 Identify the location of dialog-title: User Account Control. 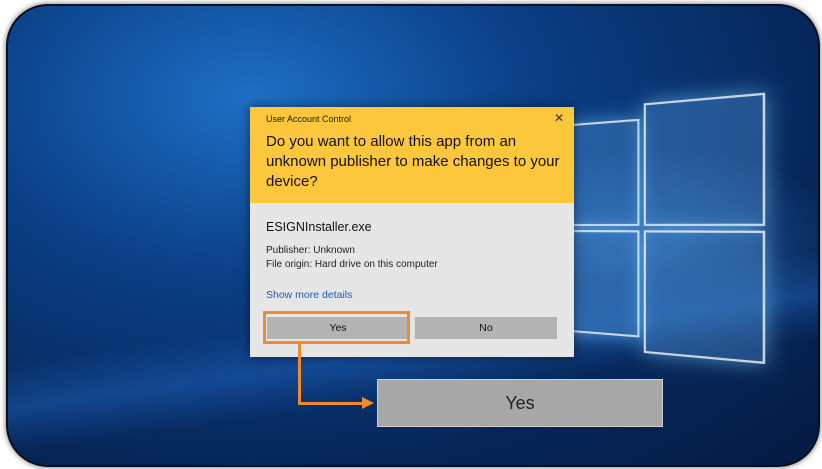
(309, 119).